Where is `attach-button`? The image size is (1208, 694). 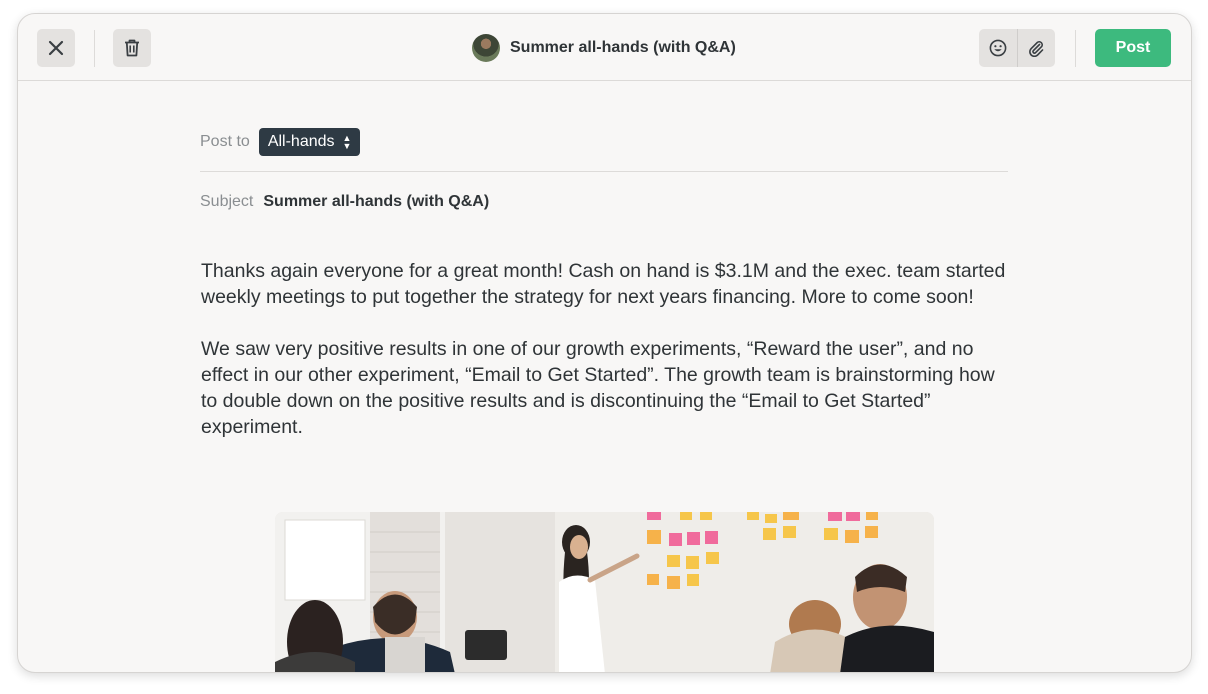 attach-button is located at coordinates (1036, 48).